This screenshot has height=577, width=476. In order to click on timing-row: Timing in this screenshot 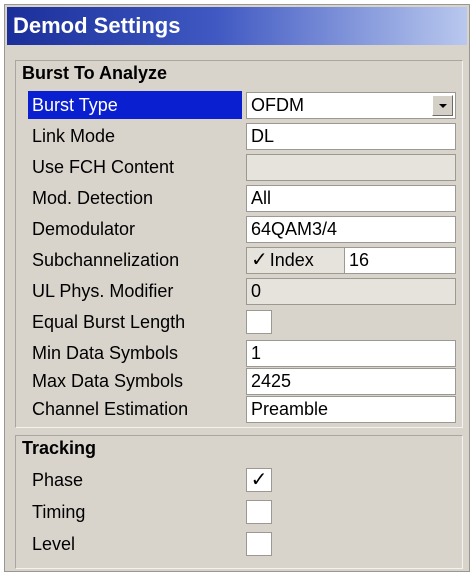, I will do `click(239, 512)`.